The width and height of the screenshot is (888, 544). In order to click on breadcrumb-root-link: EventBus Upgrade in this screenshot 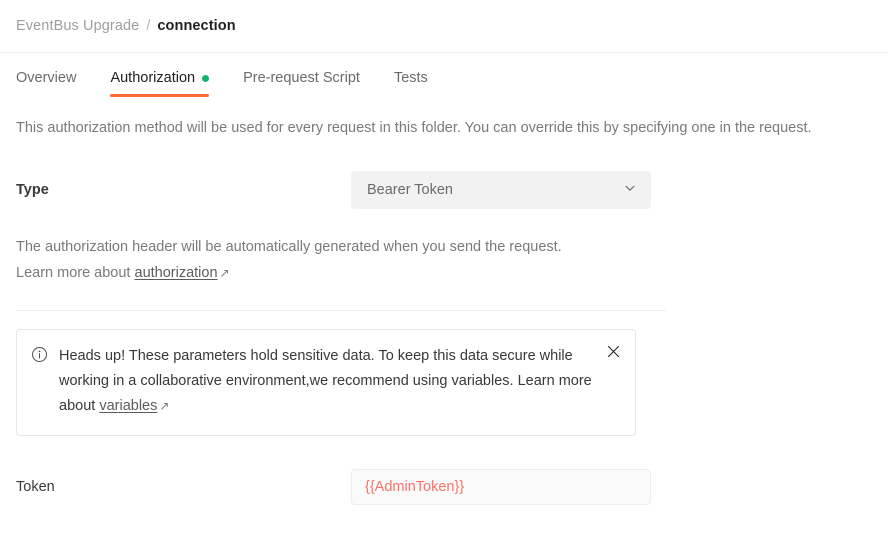, I will do `click(77, 26)`.